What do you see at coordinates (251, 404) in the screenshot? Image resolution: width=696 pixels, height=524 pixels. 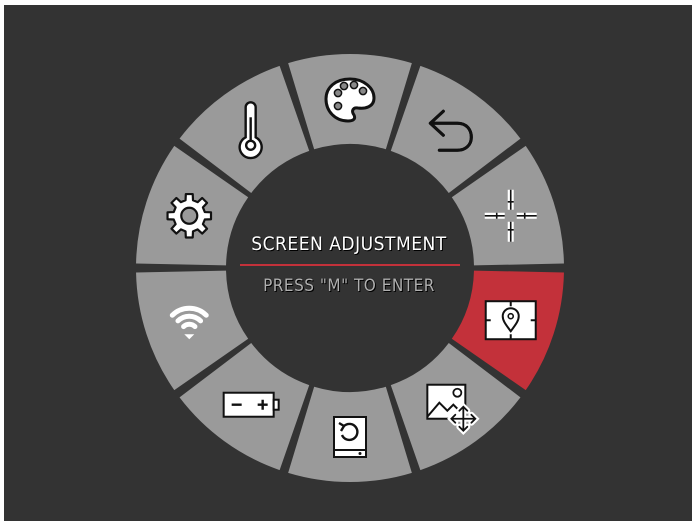 I see `battery-icon` at bounding box center [251, 404].